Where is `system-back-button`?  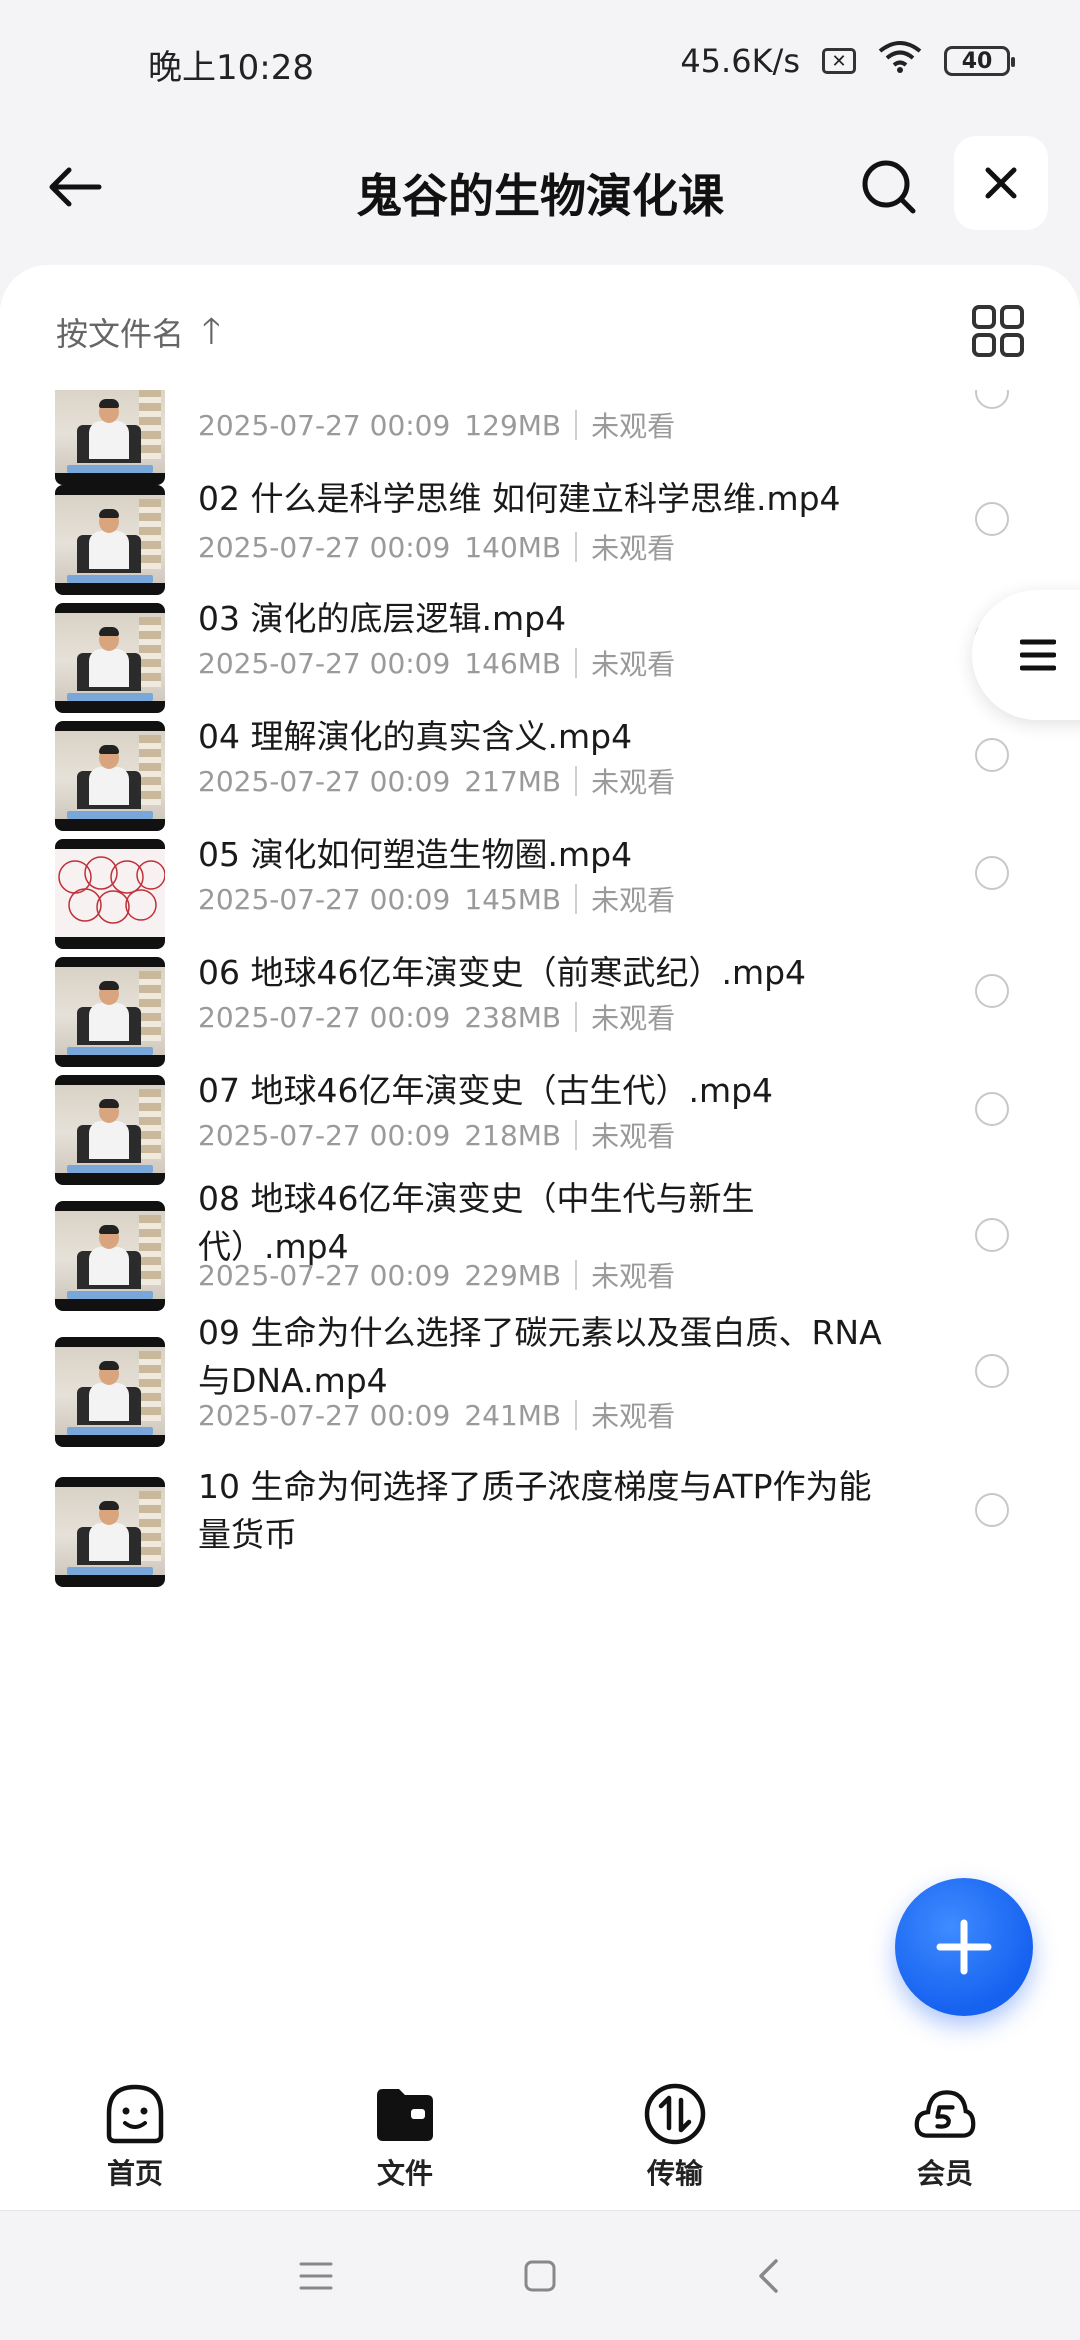 system-back-button is located at coordinates (768, 2276).